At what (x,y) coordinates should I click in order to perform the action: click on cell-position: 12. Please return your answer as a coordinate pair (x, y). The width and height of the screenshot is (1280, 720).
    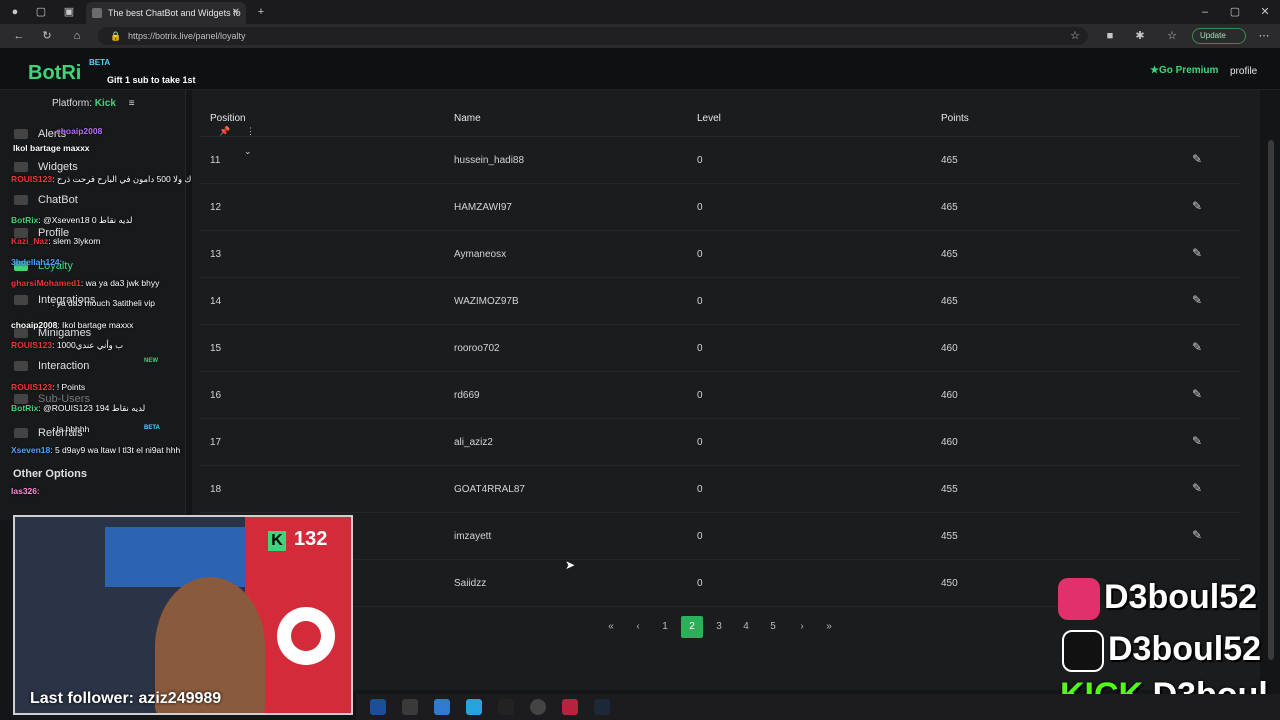
    Looking at the image, I should click on (216, 207).